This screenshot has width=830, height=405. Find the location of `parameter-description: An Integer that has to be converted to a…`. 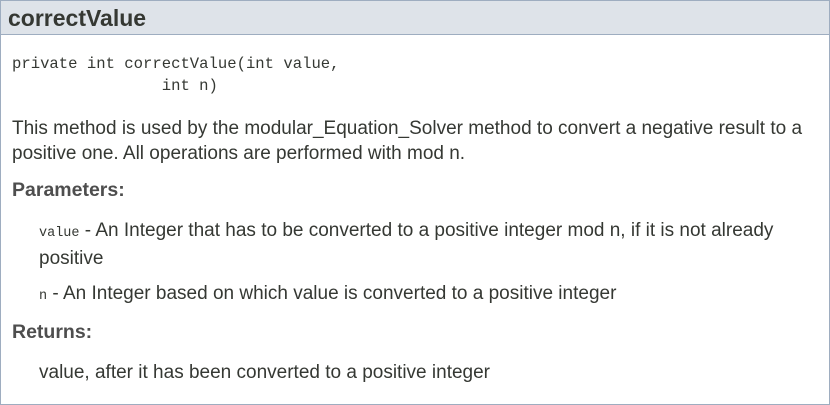

parameter-description: An Integer that has to be converted to a… is located at coordinates (406, 244).